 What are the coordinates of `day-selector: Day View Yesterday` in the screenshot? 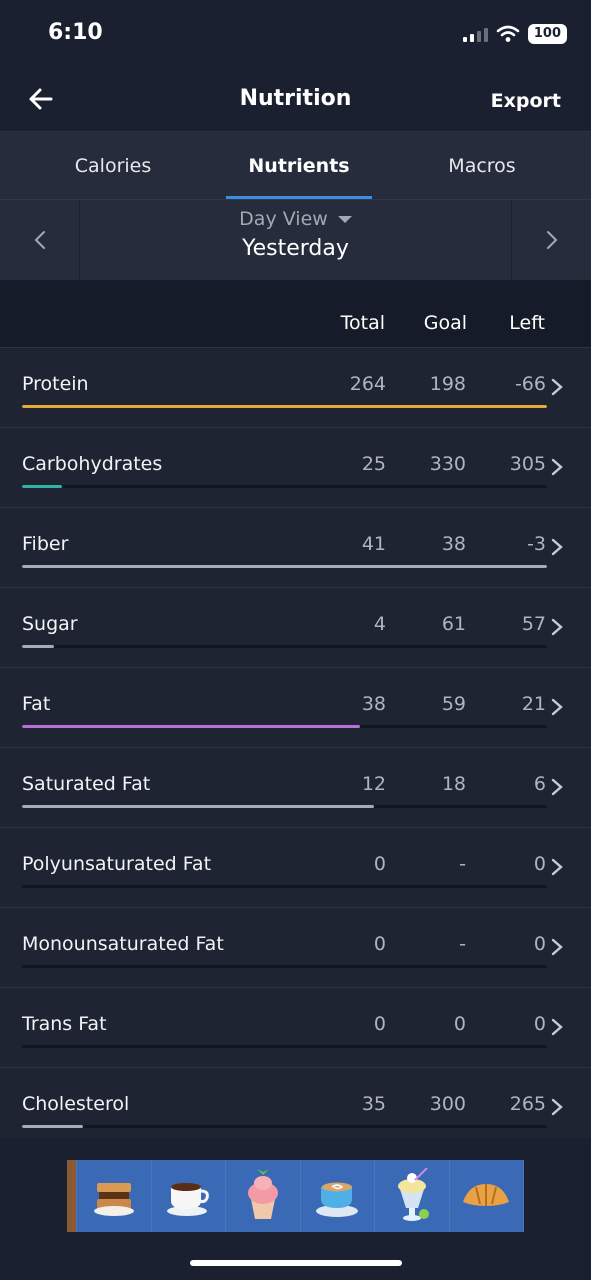 It's located at (295, 240).